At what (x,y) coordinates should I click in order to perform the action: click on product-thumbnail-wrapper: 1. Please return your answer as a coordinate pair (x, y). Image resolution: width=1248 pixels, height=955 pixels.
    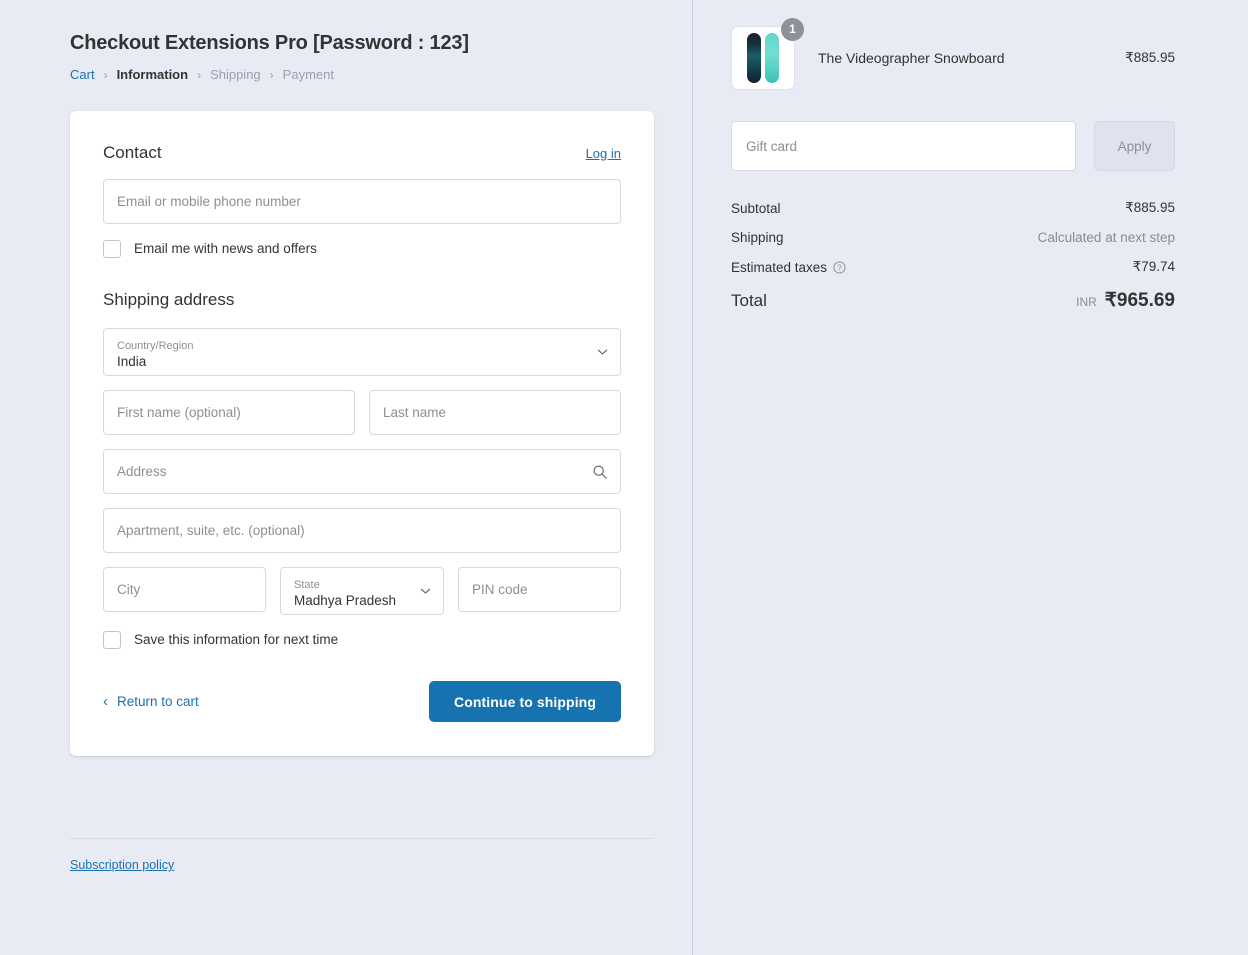
    Looking at the image, I should click on (767, 54).